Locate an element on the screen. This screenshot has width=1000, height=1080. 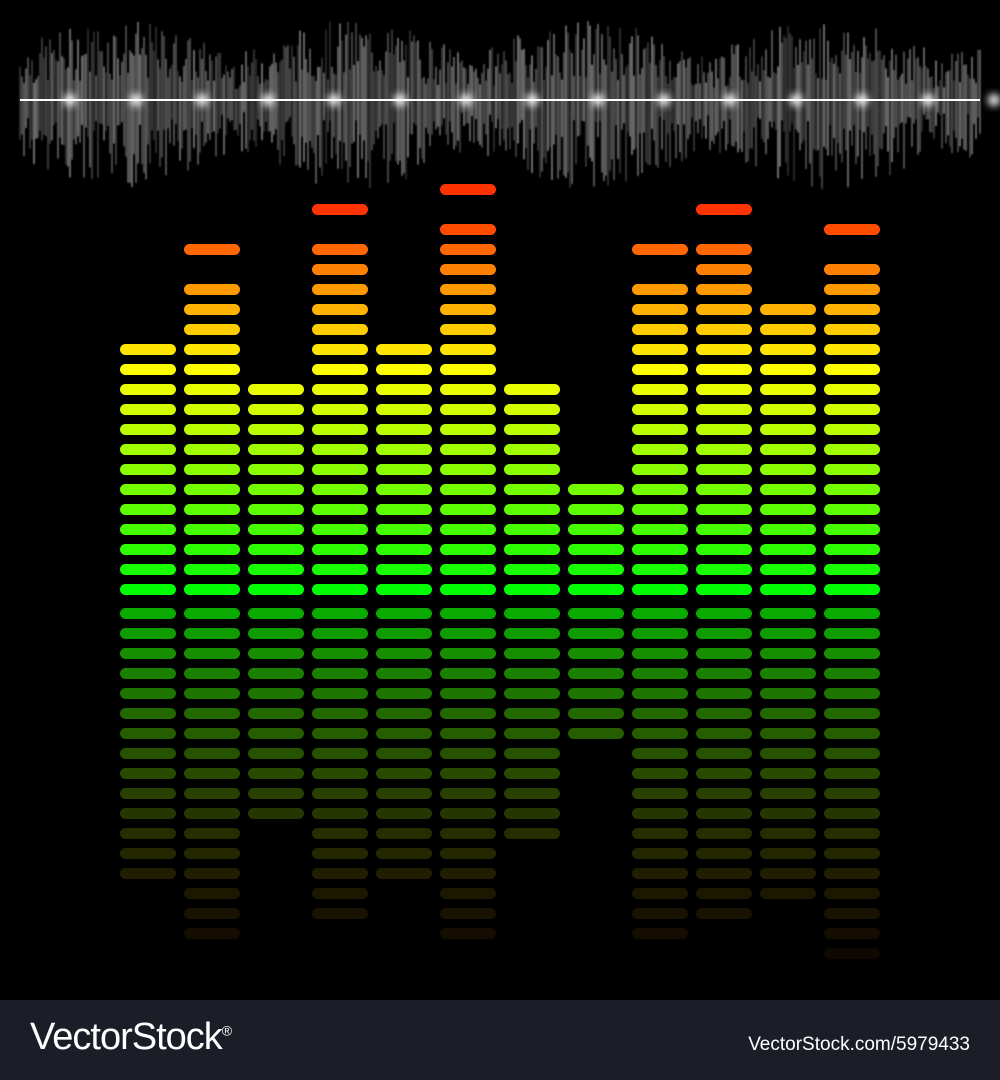
registered-mark: ® is located at coordinates (227, 1030).